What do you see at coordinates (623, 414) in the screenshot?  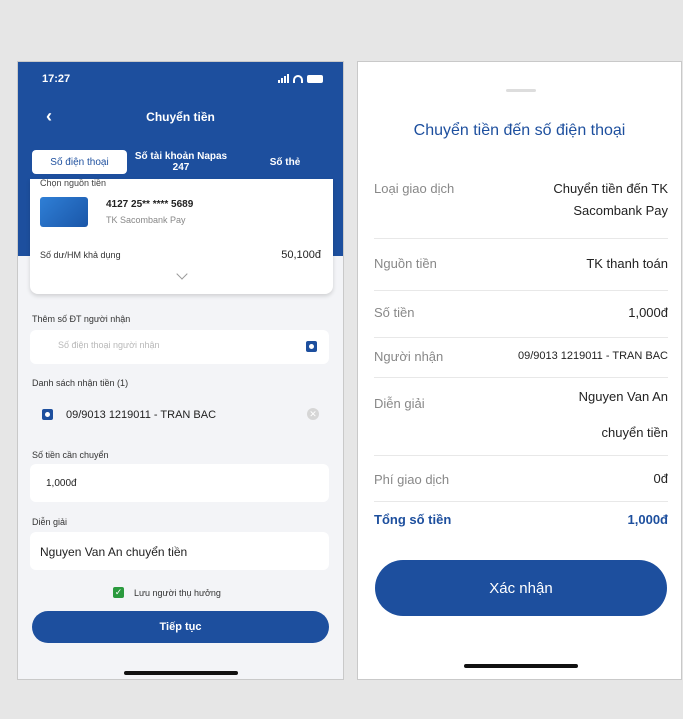 I see `row-value: Nguyen Van An chuyển tiền` at bounding box center [623, 414].